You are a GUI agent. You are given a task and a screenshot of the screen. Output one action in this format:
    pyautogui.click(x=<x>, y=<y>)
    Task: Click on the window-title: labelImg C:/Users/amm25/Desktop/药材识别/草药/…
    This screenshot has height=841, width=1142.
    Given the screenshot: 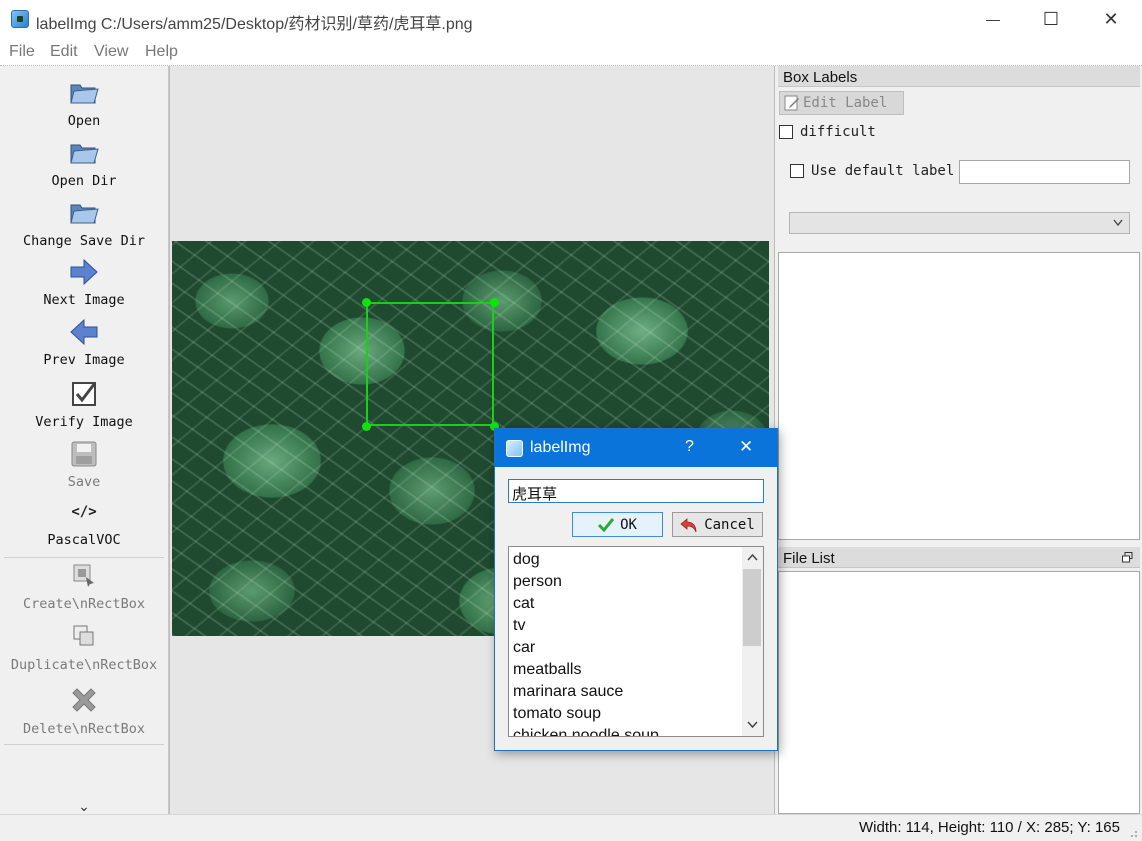 What is the action you would take?
    pyautogui.click(x=254, y=24)
    